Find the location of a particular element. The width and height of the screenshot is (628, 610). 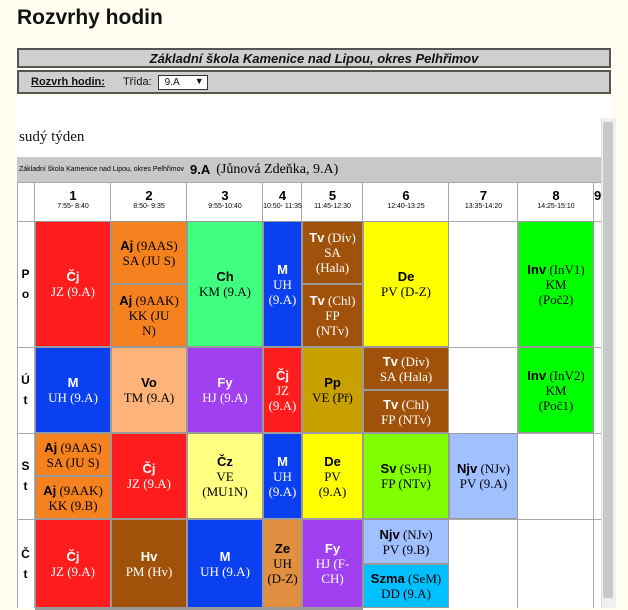

lesson-cell: De PV (D-Z) is located at coordinates (406, 284).